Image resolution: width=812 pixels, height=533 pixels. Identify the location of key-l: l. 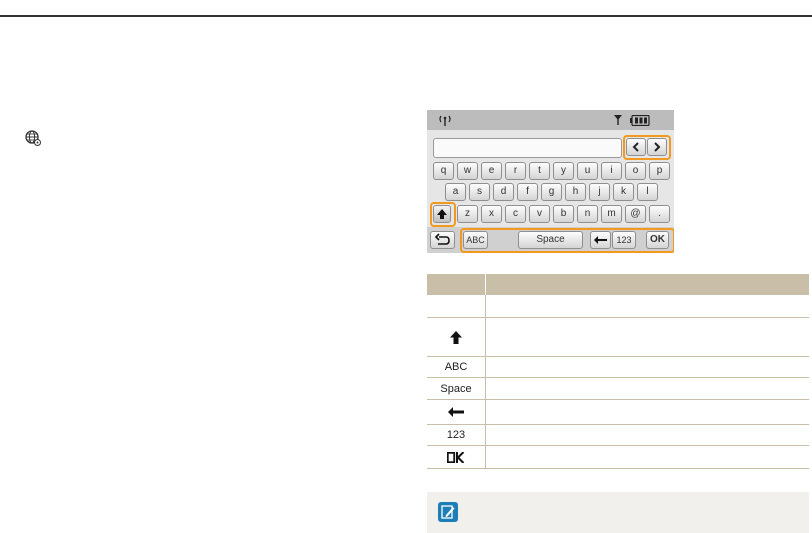
(647, 192).